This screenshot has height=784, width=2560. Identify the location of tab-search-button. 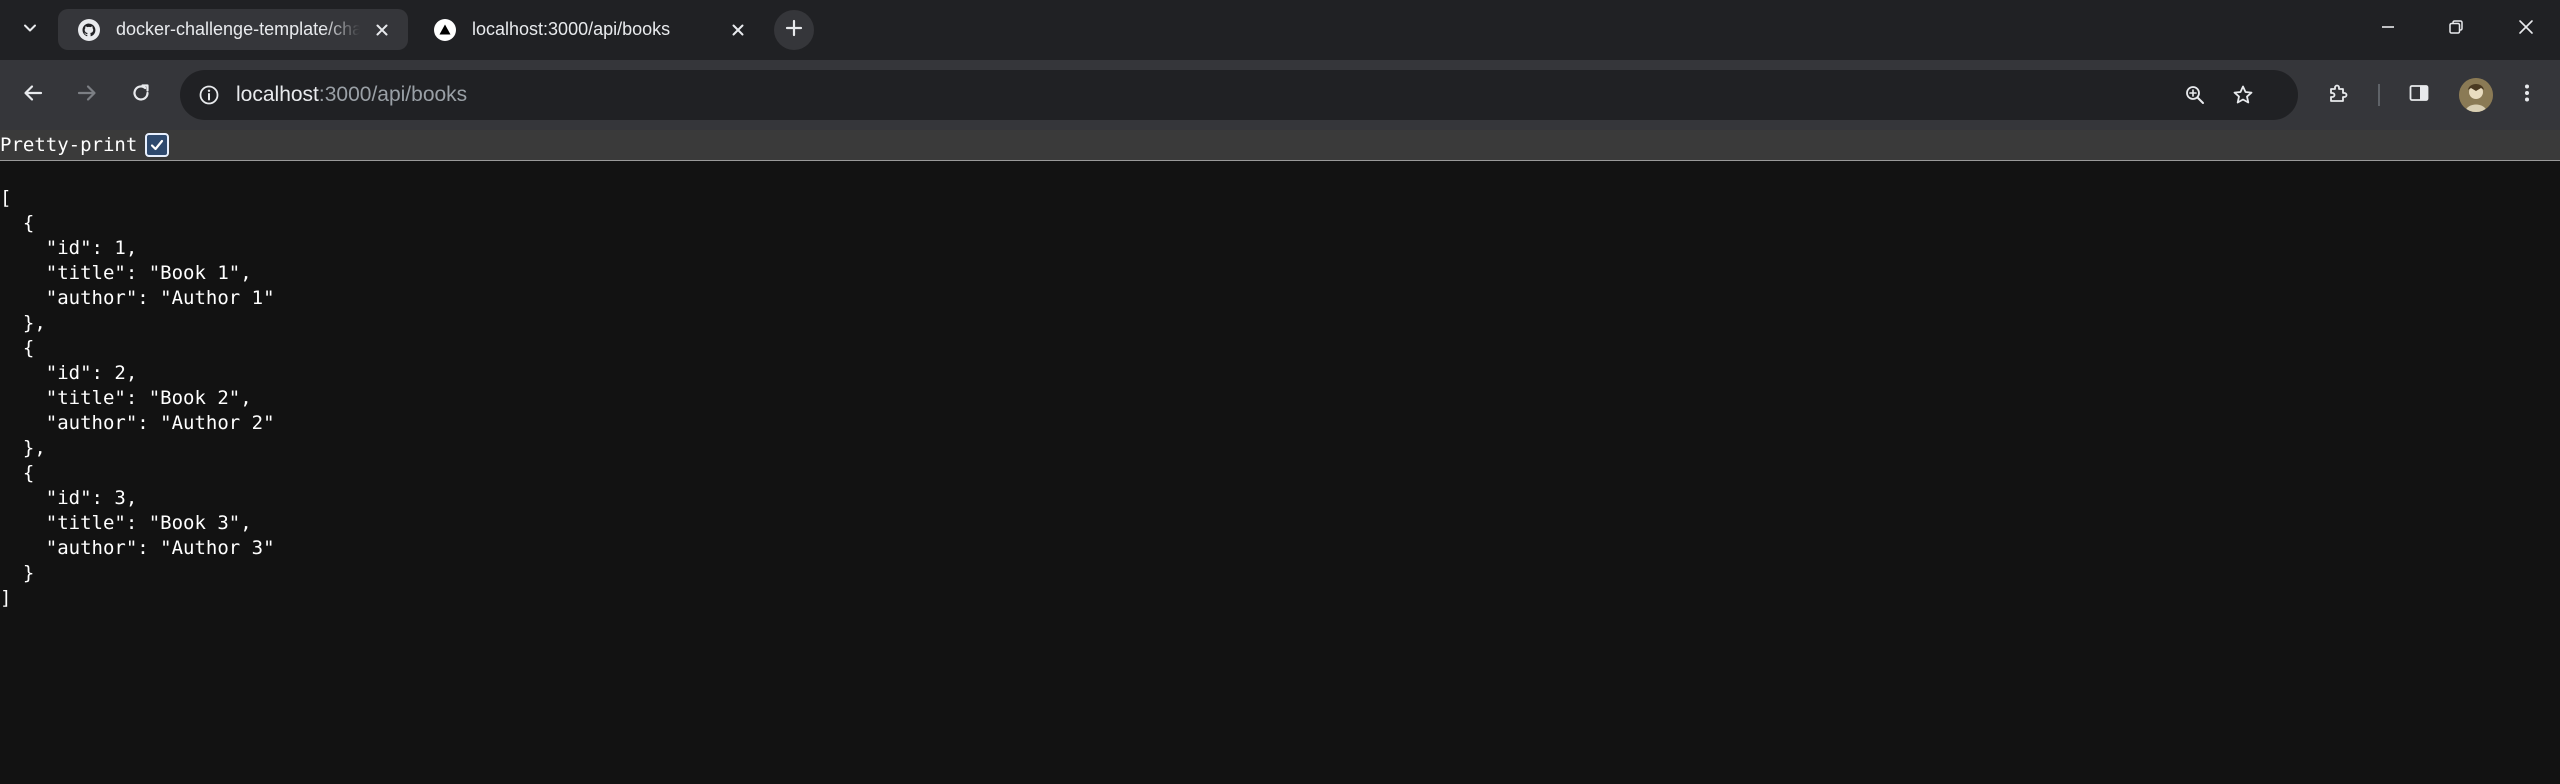
(30, 30).